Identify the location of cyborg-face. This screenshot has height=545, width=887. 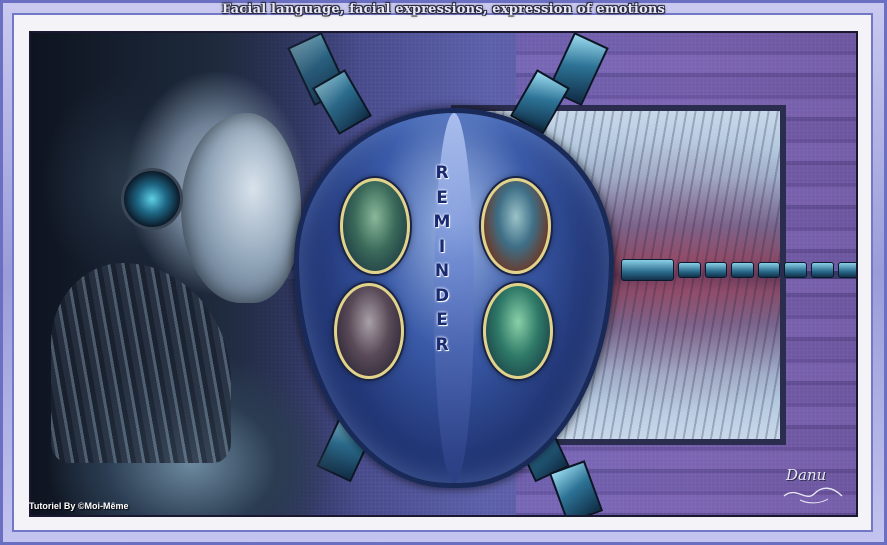
(241, 208).